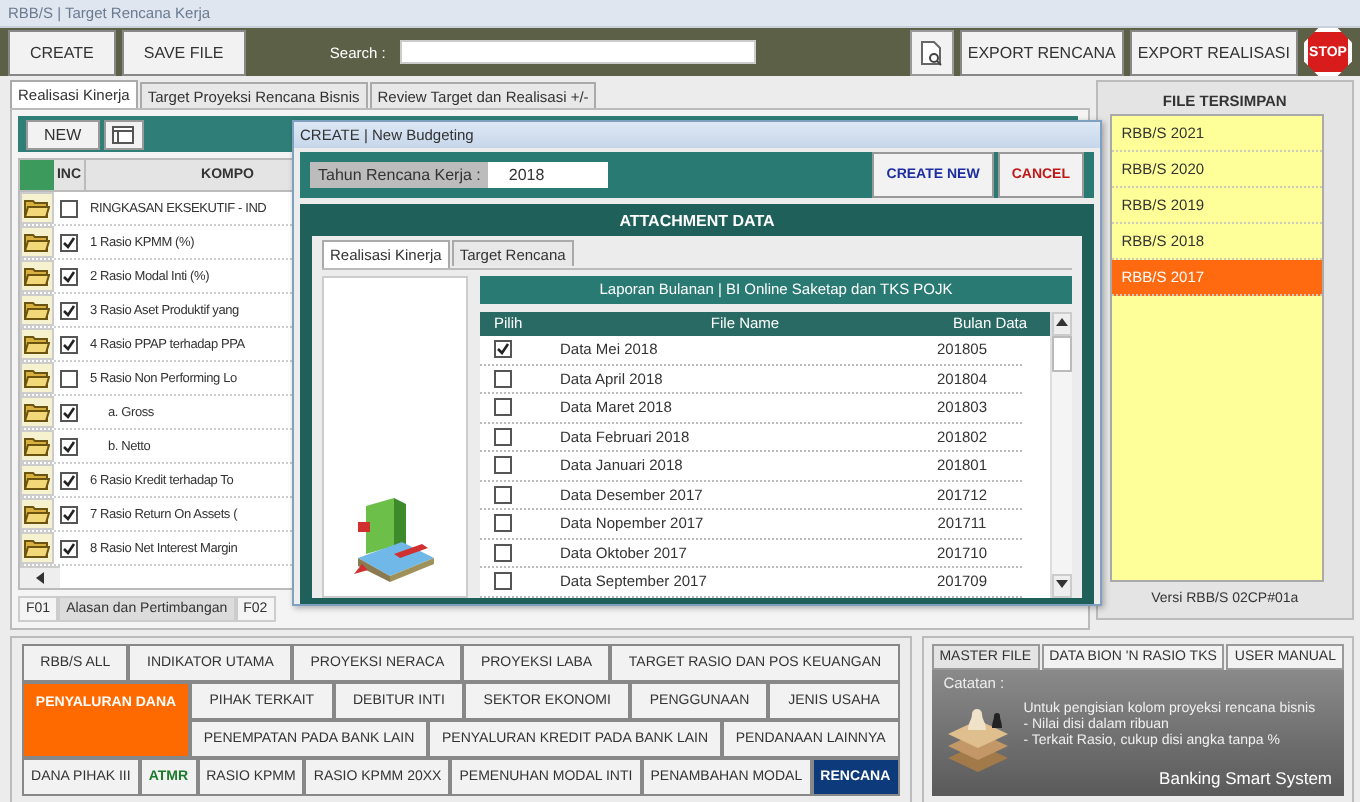 The width and height of the screenshot is (1360, 802). Describe the element at coordinates (63, 134) in the screenshot. I see `new-button: NEW` at that location.